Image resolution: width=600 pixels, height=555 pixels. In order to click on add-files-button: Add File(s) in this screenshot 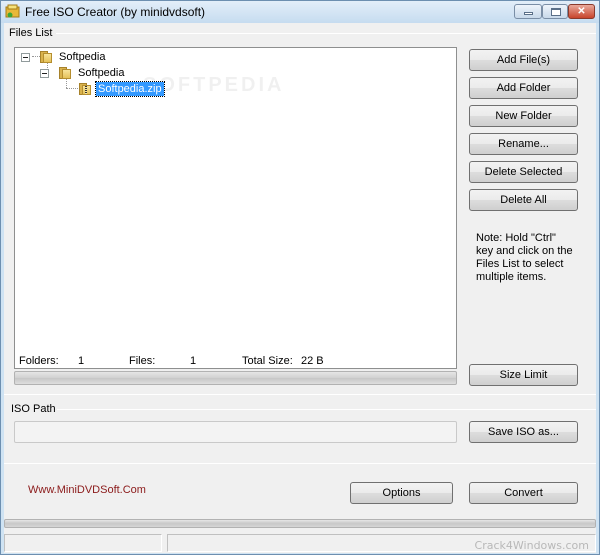, I will do `click(523, 60)`.